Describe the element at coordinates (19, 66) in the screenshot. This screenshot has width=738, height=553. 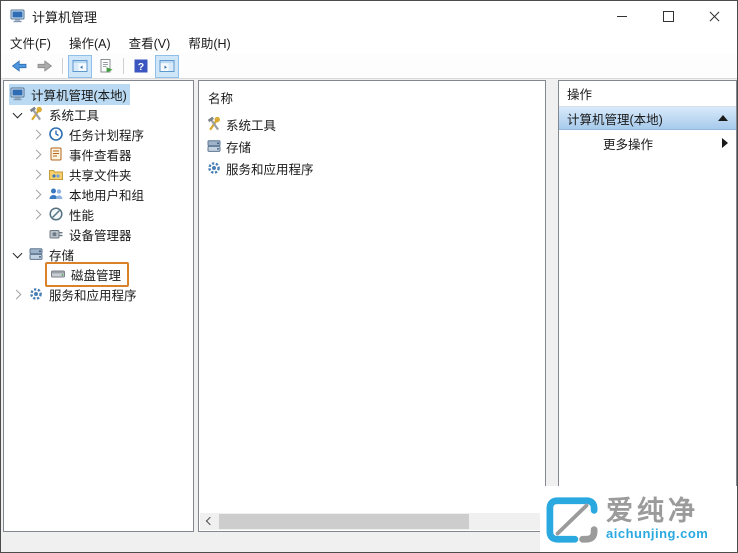
I see `back-button` at that location.